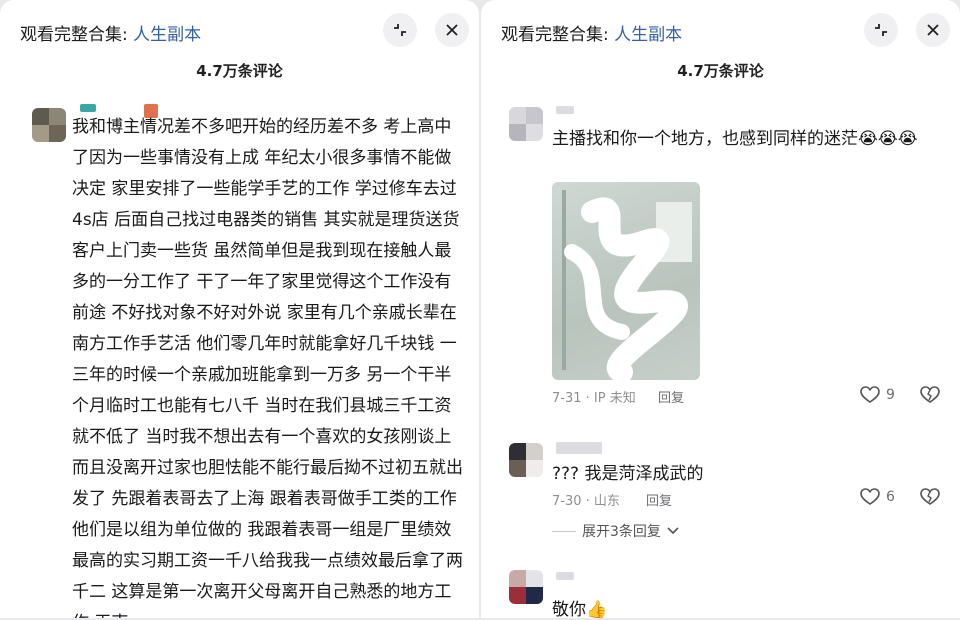 This screenshot has width=960, height=620. What do you see at coordinates (890, 497) in the screenshot?
I see `like-count: 6` at bounding box center [890, 497].